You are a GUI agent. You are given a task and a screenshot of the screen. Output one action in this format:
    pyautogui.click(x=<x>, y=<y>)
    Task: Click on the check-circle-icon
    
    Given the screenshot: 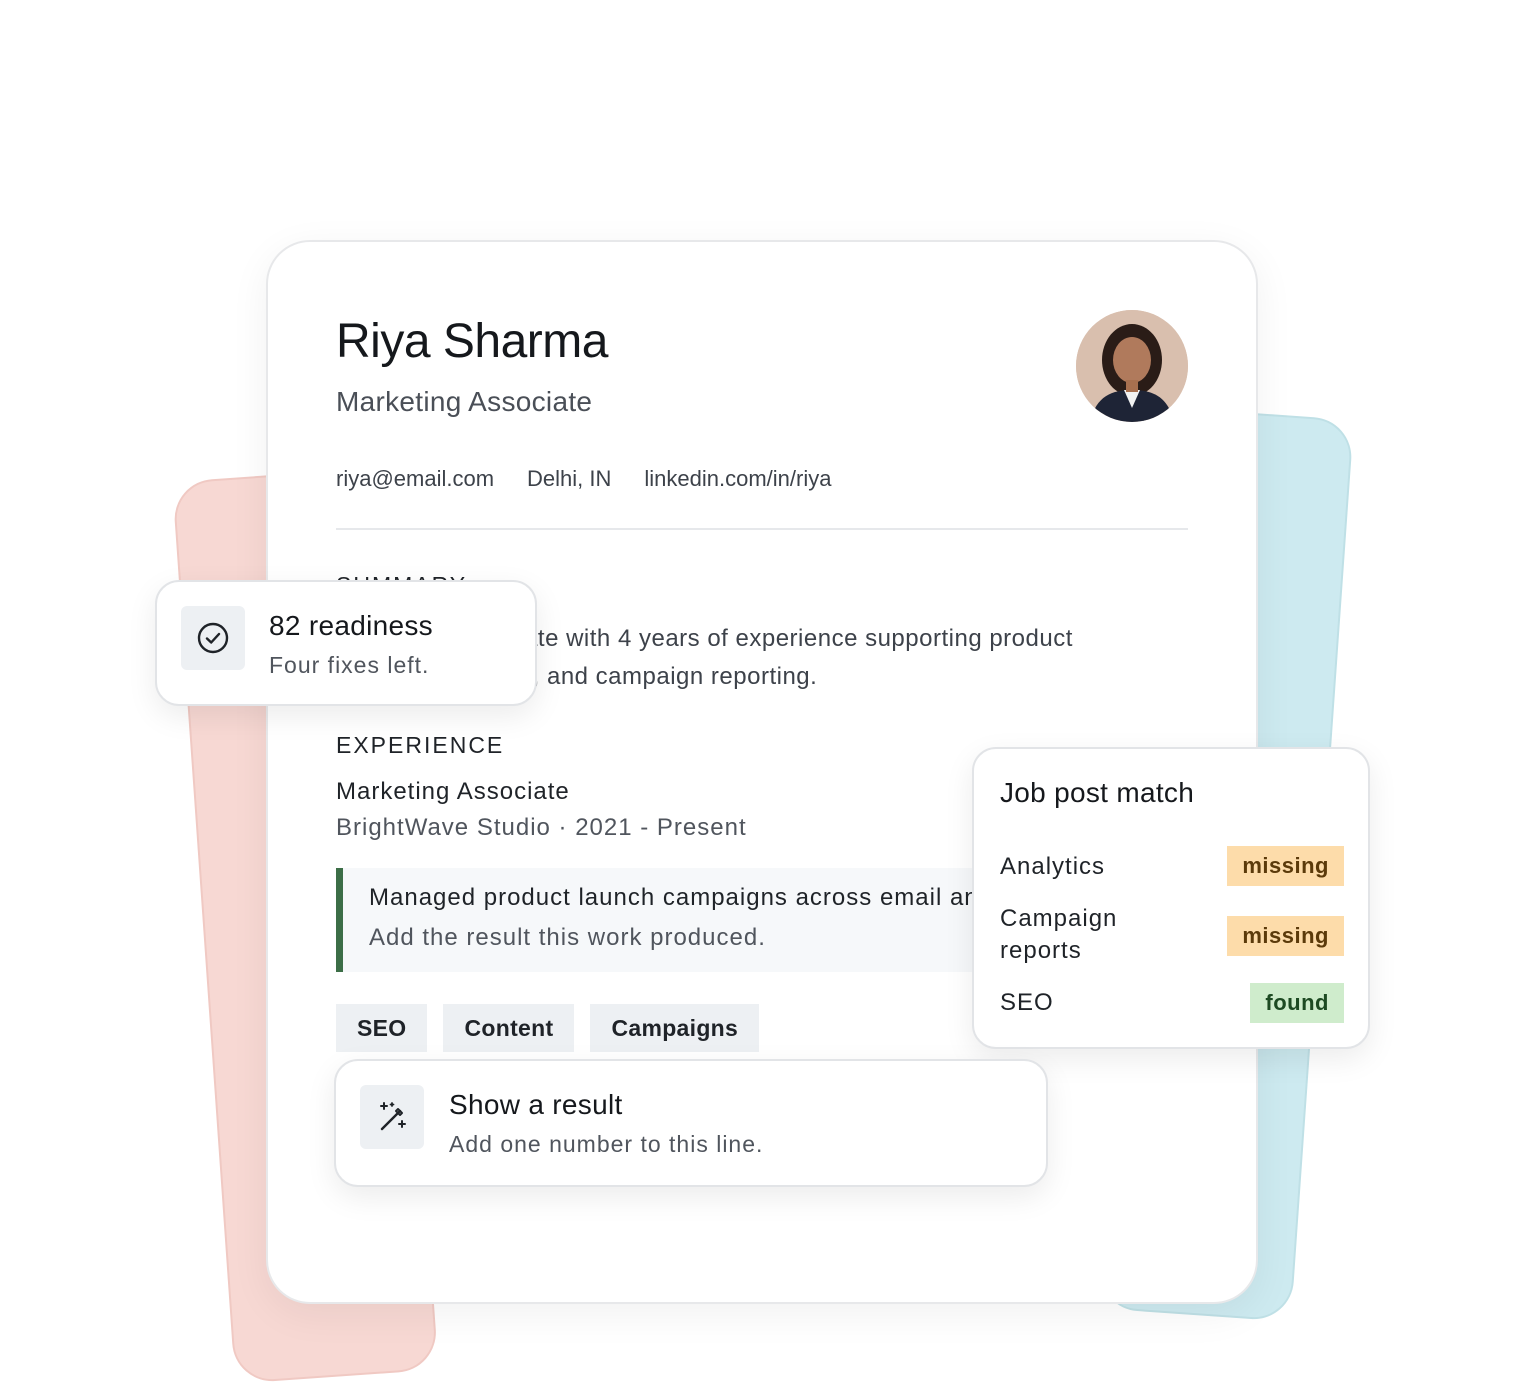 What is the action you would take?
    pyautogui.click(x=213, y=638)
    